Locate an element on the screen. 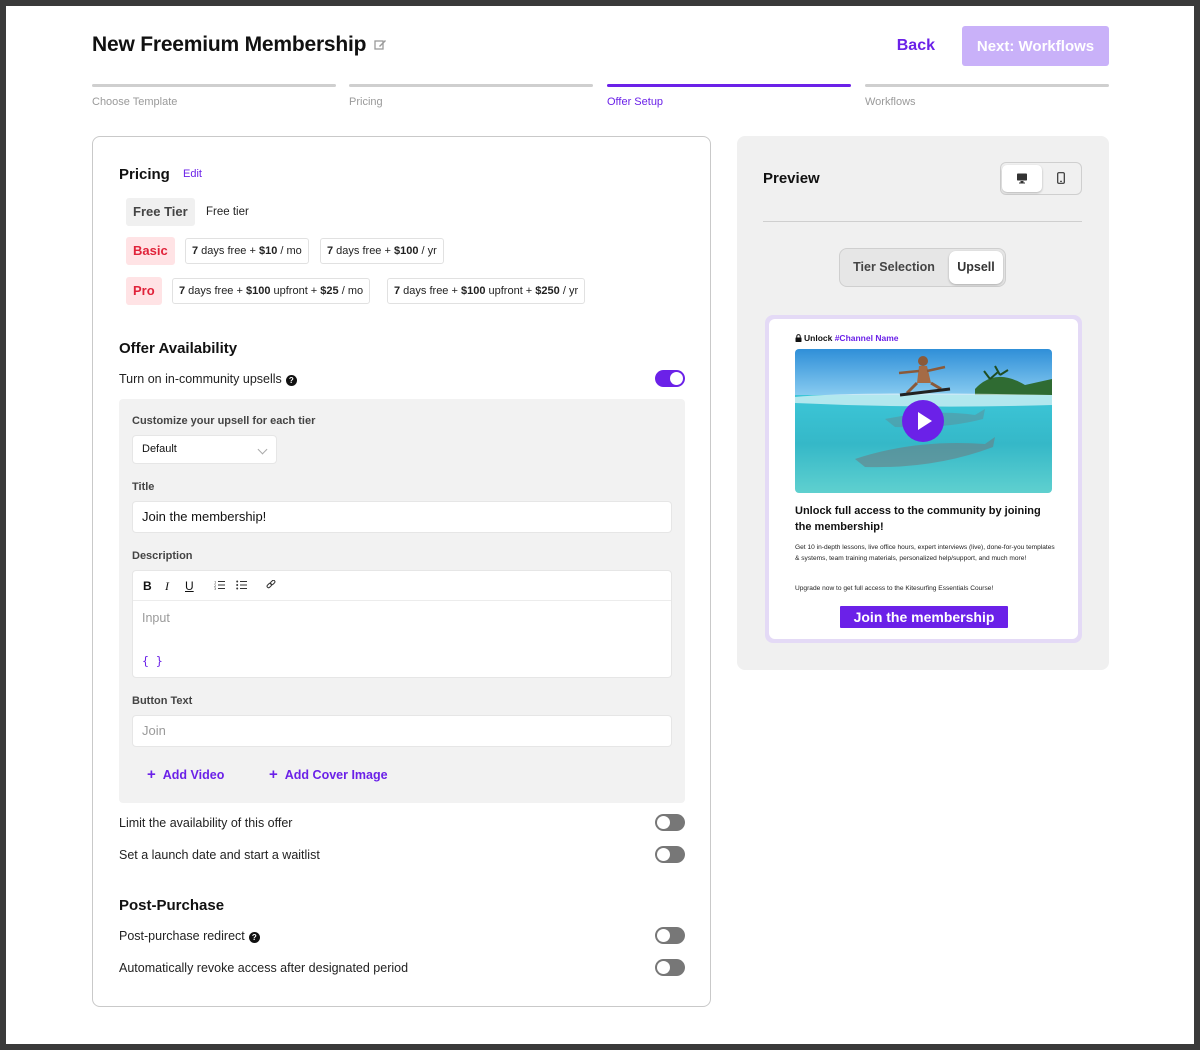  title-input: Join the membership! is located at coordinates (402, 517).